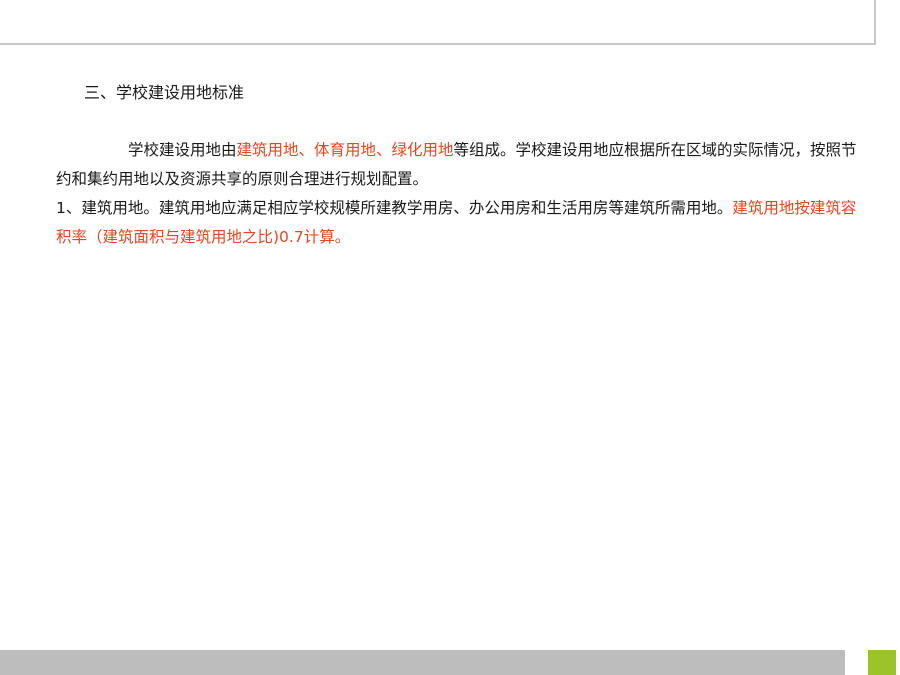 Image resolution: width=900 pixels, height=675 pixels. I want to click on footer-bar, so click(422, 662).